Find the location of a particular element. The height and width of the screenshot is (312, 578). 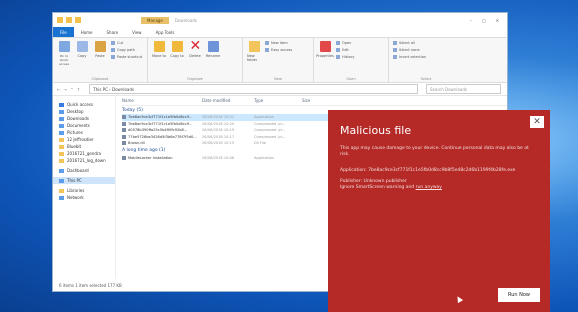

ribbon-group-organize: Move to Copy to ✕ Delete Rename Organize is located at coordinates (195, 60).